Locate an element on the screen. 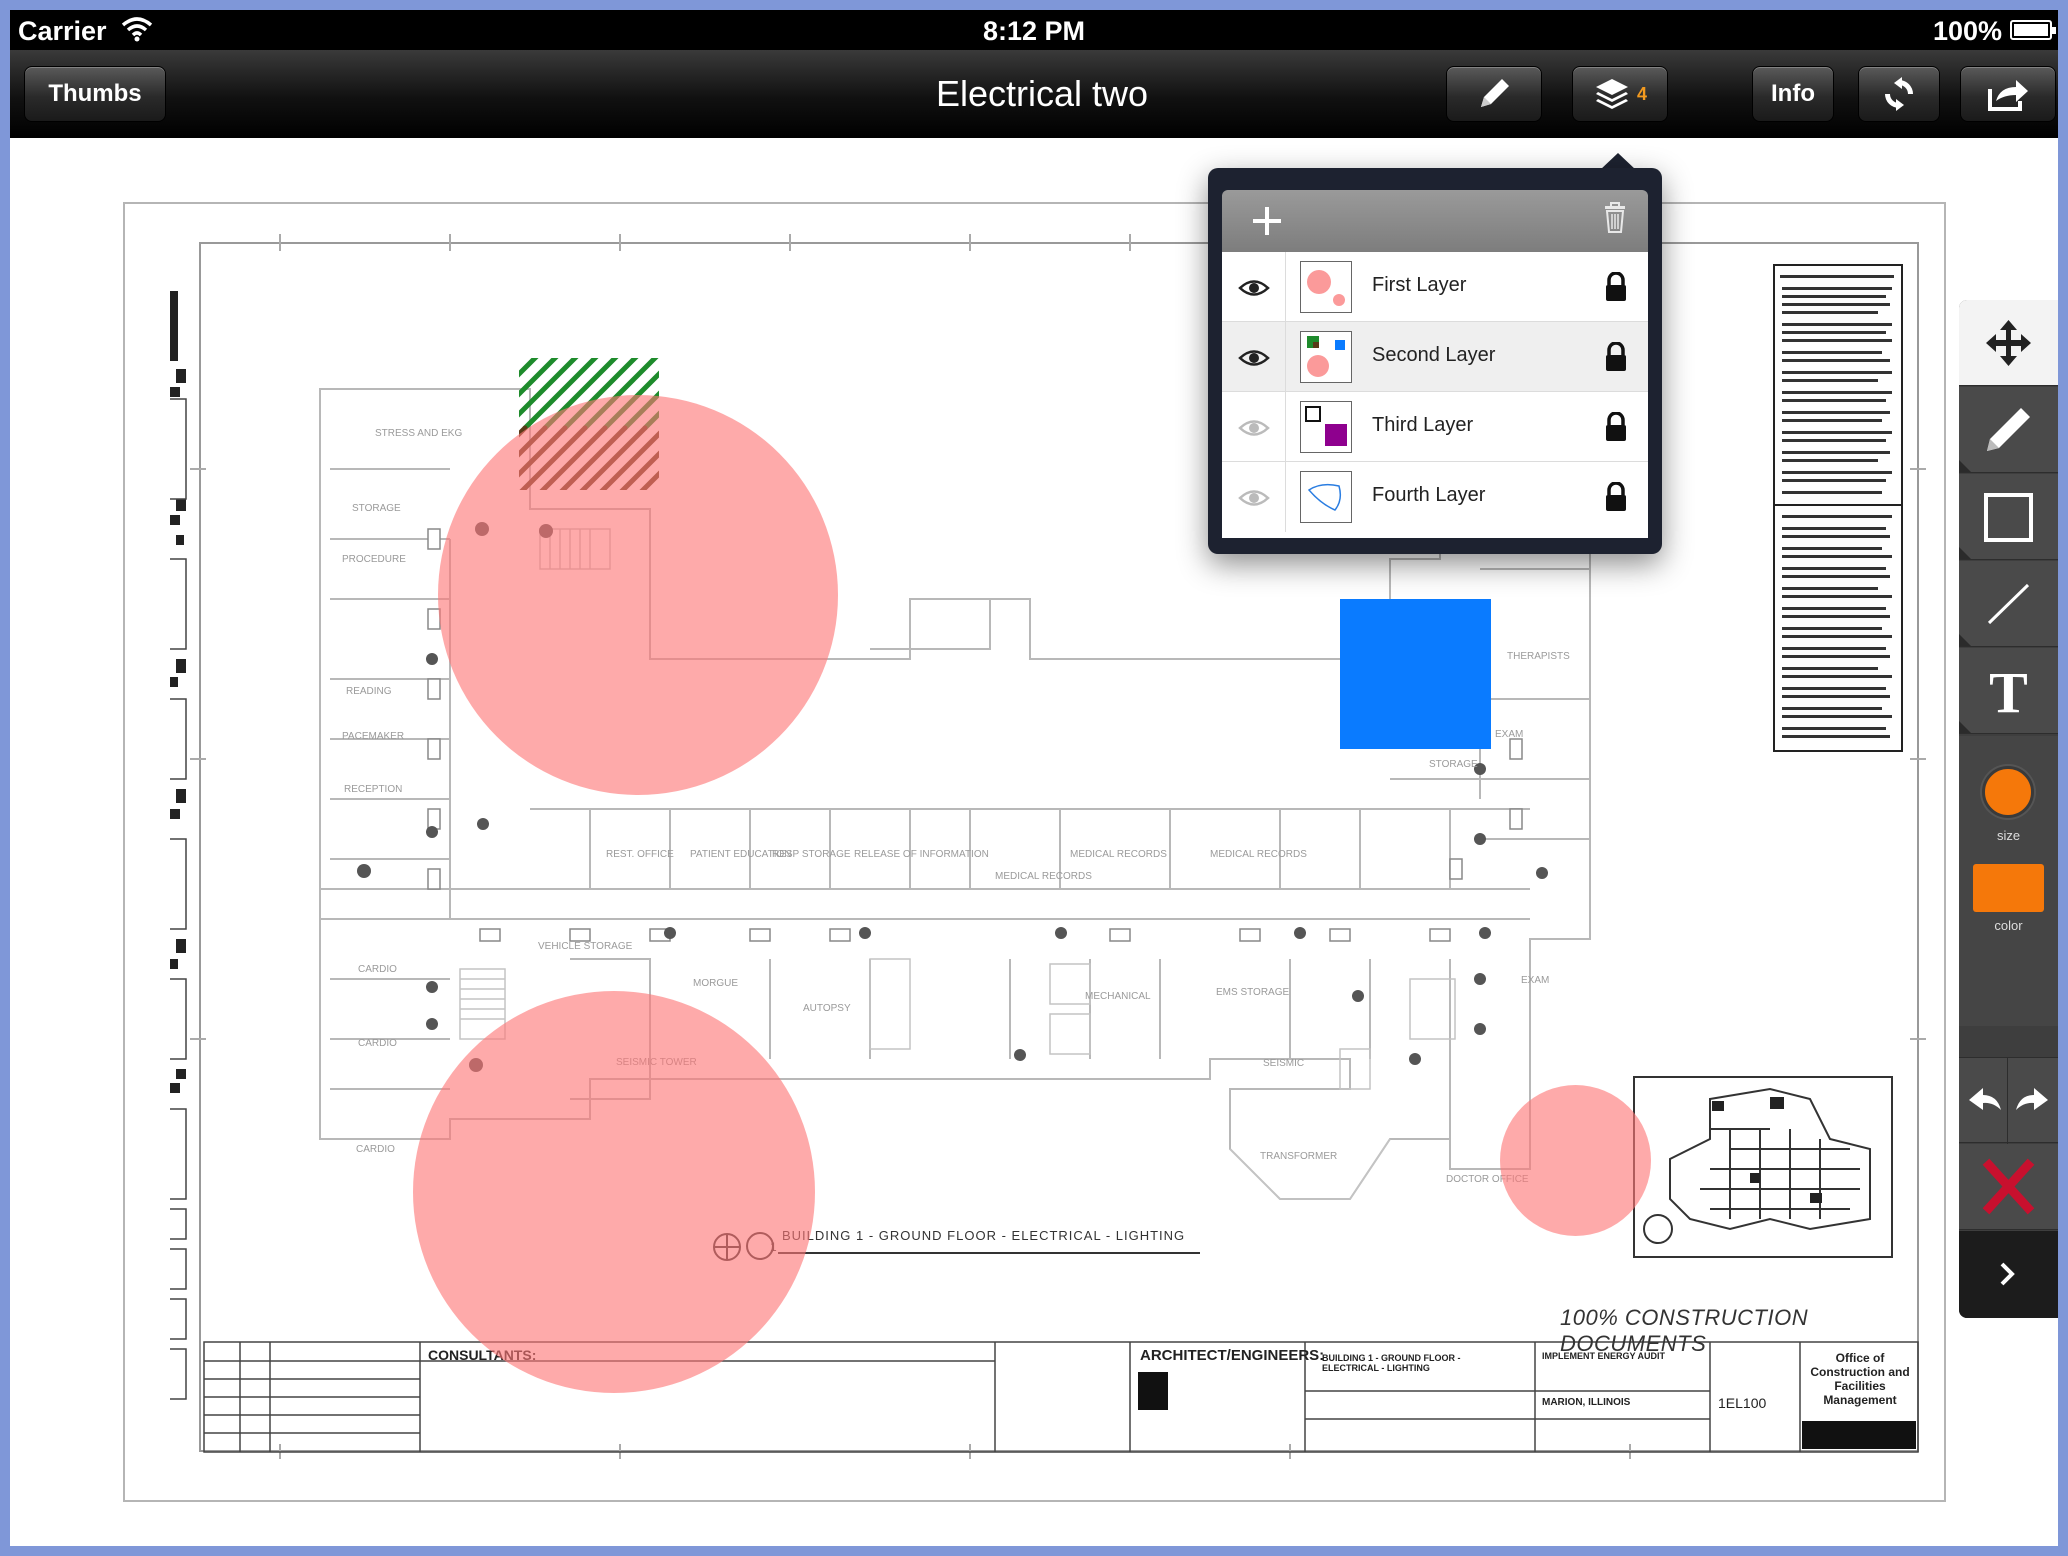  redo-button is located at coordinates (2033, 1101).